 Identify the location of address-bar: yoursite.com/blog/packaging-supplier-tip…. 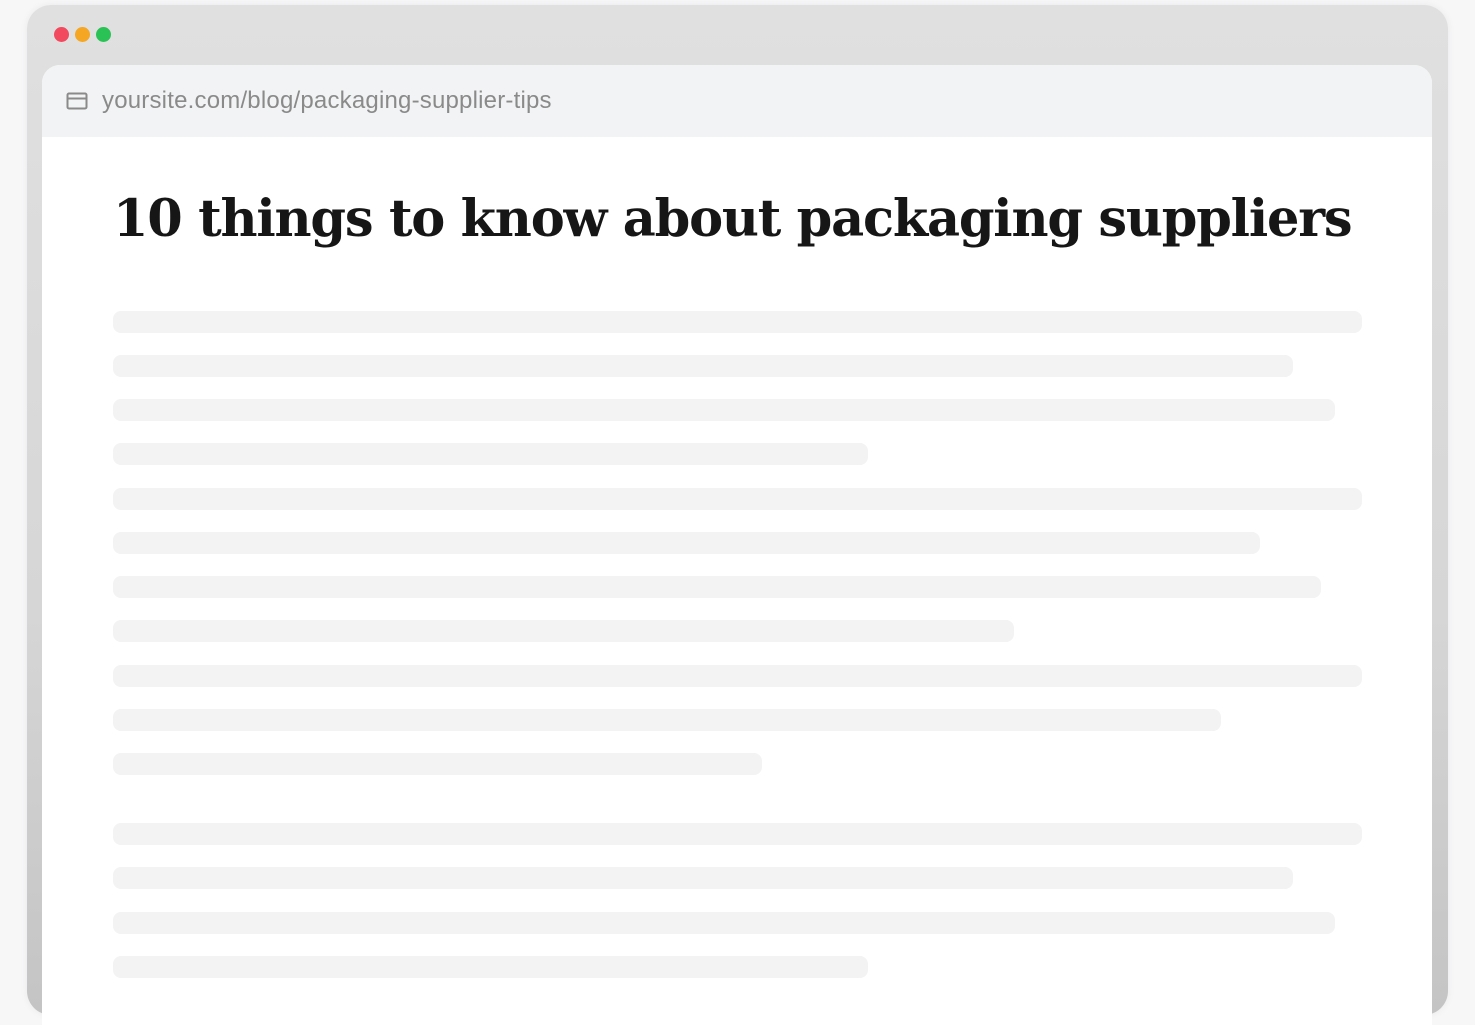
(737, 101).